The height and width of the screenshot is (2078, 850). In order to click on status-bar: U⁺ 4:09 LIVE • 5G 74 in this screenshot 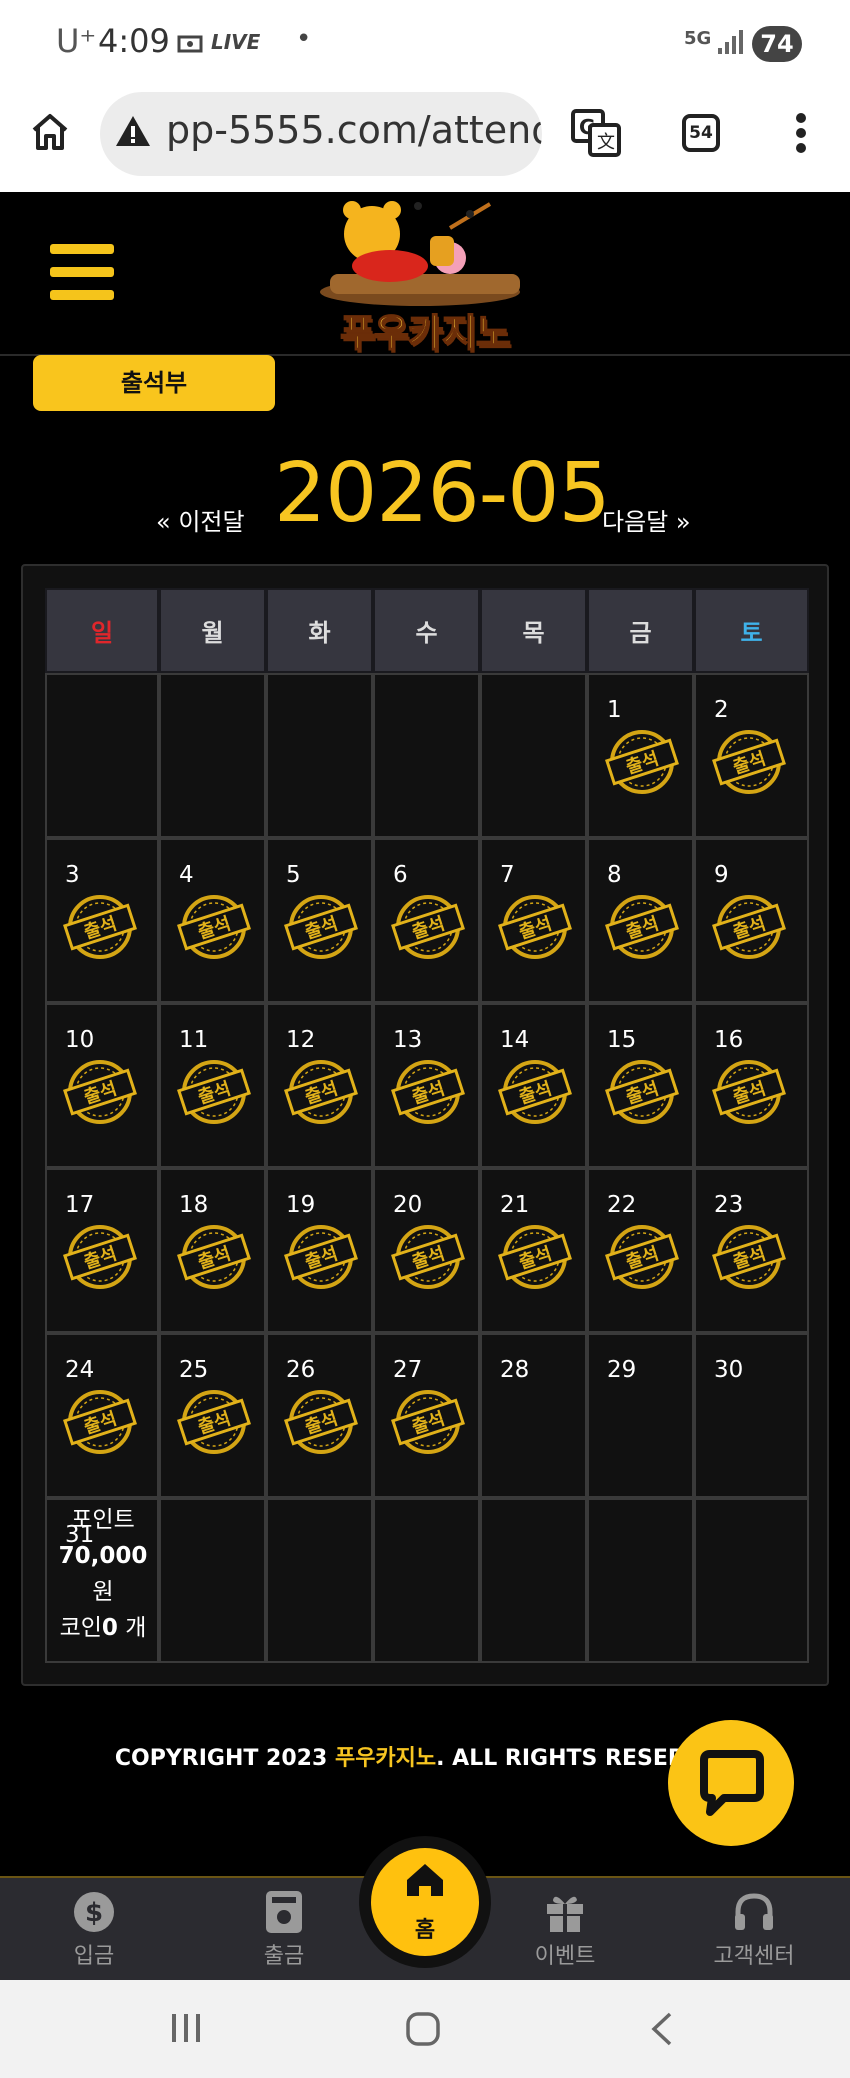, I will do `click(425, 44)`.